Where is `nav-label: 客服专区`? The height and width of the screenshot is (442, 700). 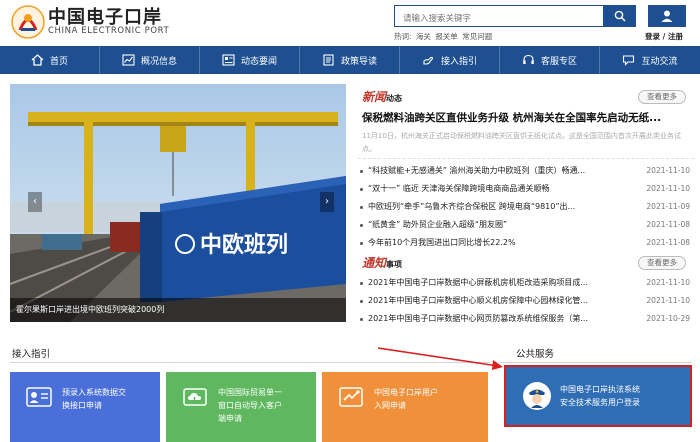 nav-label: 客服专区 is located at coordinates (558, 61).